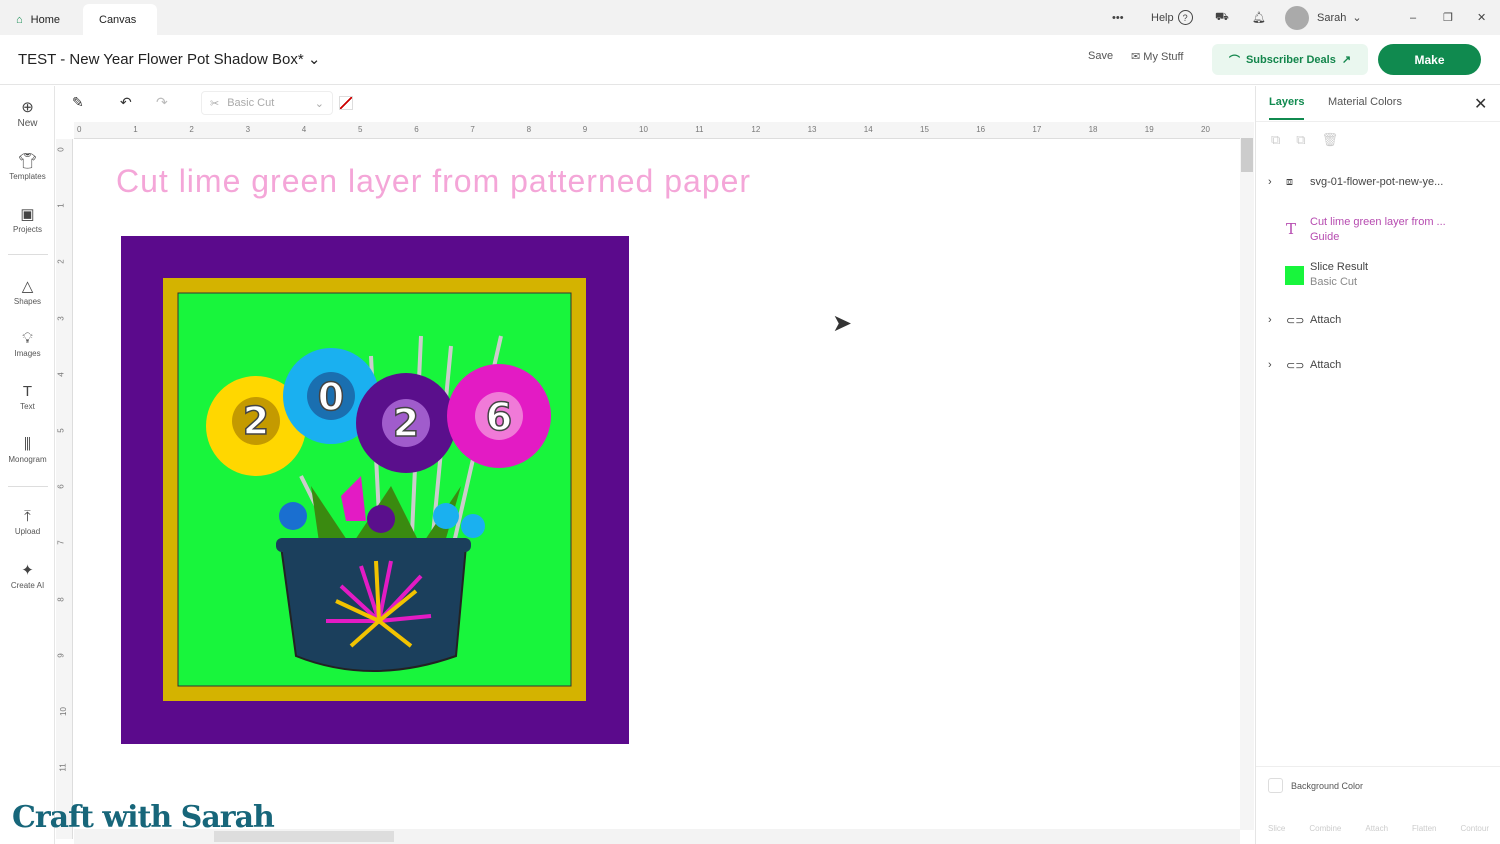 The width and height of the screenshot is (1500, 844). I want to click on sidebar-item-text: T Text, so click(27, 397).